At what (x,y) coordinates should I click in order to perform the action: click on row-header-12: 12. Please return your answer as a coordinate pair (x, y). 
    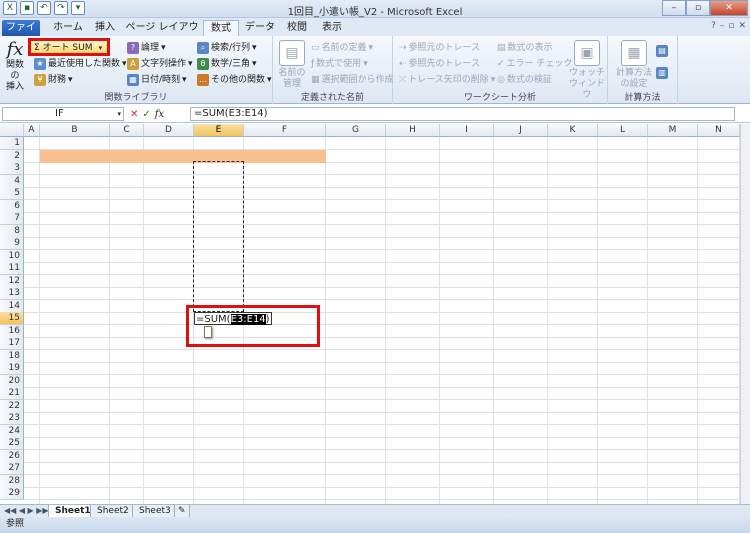
    Looking at the image, I should click on (12, 281).